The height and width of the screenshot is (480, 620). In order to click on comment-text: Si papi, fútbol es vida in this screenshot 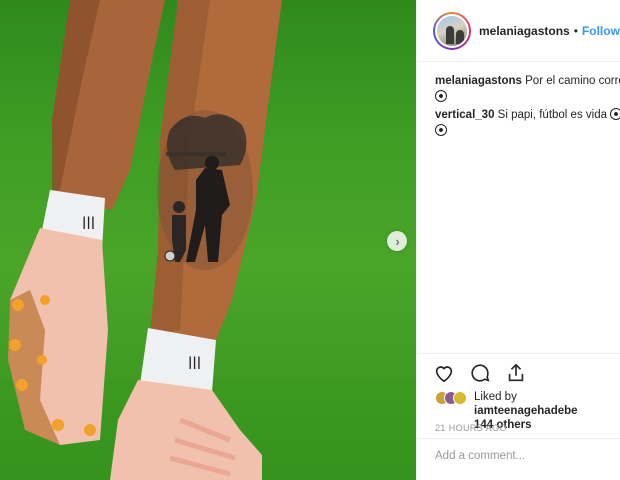, I will do `click(552, 115)`.